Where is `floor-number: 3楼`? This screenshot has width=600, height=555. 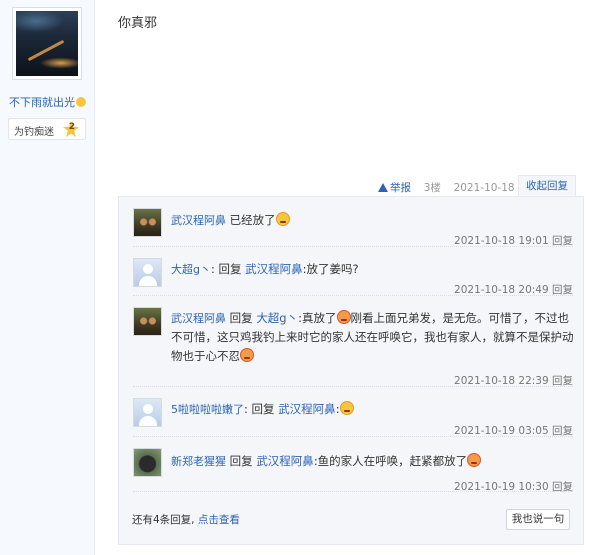
floor-number: 3楼 is located at coordinates (432, 188).